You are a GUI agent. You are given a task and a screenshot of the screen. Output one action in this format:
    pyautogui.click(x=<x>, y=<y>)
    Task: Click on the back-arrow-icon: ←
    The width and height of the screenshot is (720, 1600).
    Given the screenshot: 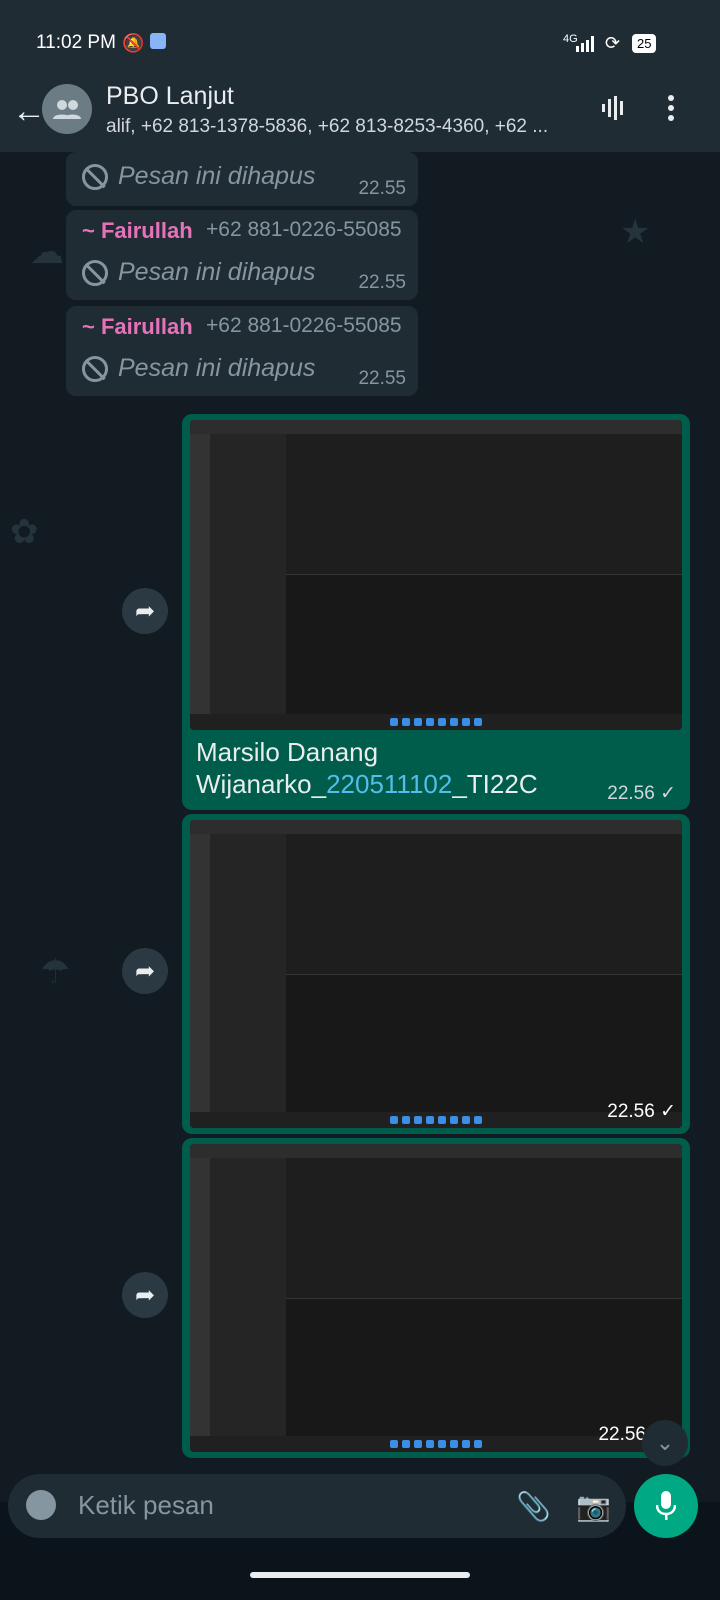 What is the action you would take?
    pyautogui.click(x=29, y=111)
    